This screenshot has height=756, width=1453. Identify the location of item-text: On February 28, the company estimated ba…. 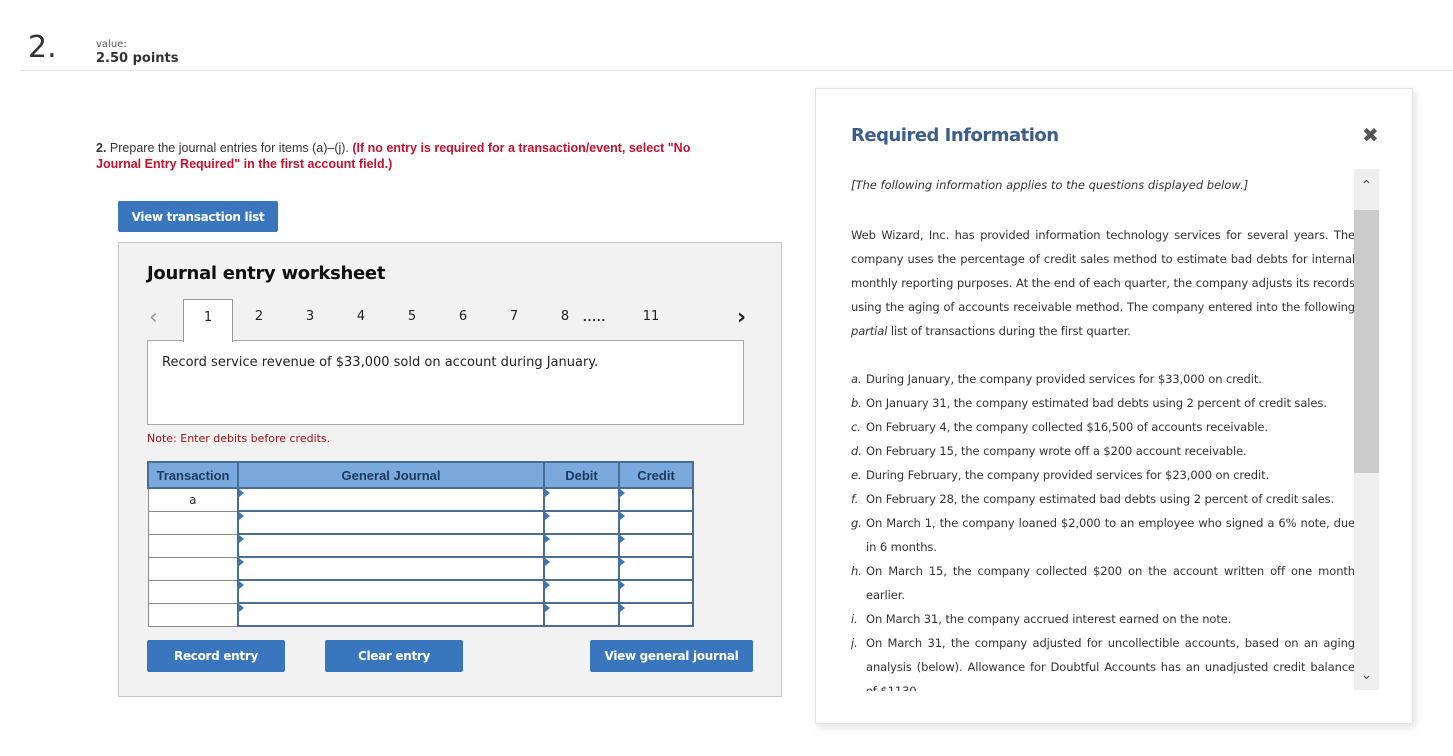
(1100, 499).